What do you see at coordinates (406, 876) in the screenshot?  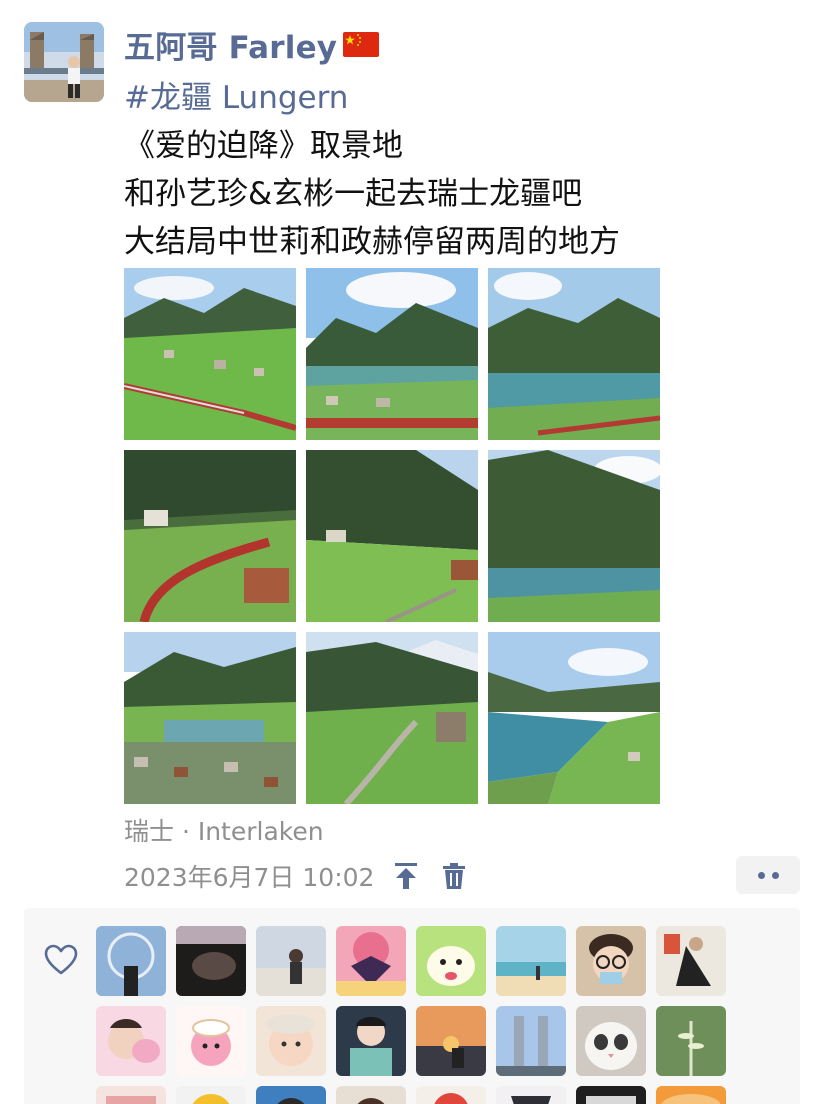 I see `pin-to-top-icon` at bounding box center [406, 876].